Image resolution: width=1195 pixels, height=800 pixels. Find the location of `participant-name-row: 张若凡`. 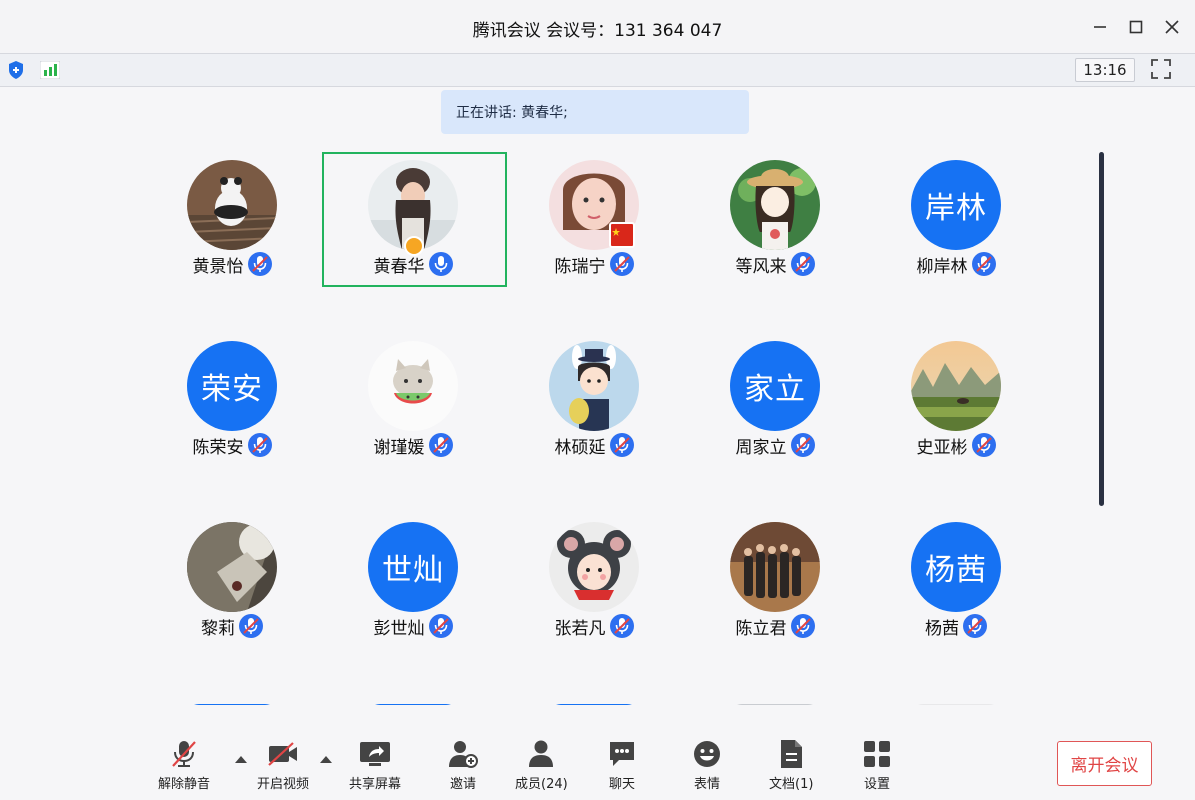

participant-name-row: 张若凡 is located at coordinates (594, 626).